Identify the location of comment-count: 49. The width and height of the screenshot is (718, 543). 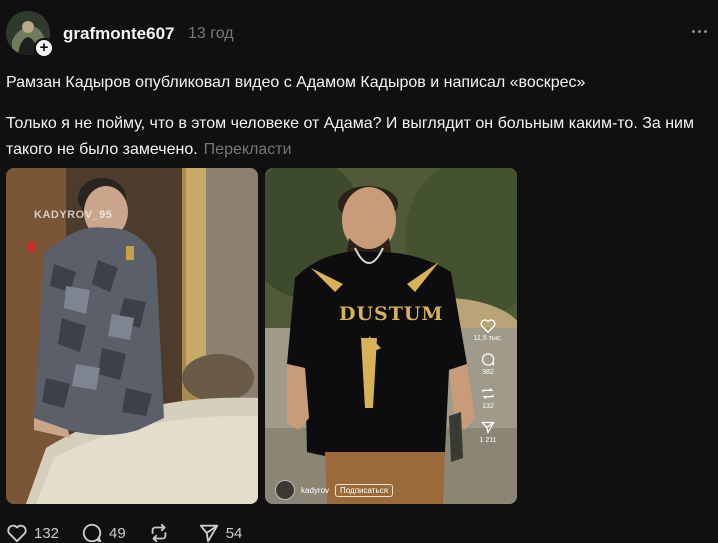
(117, 533).